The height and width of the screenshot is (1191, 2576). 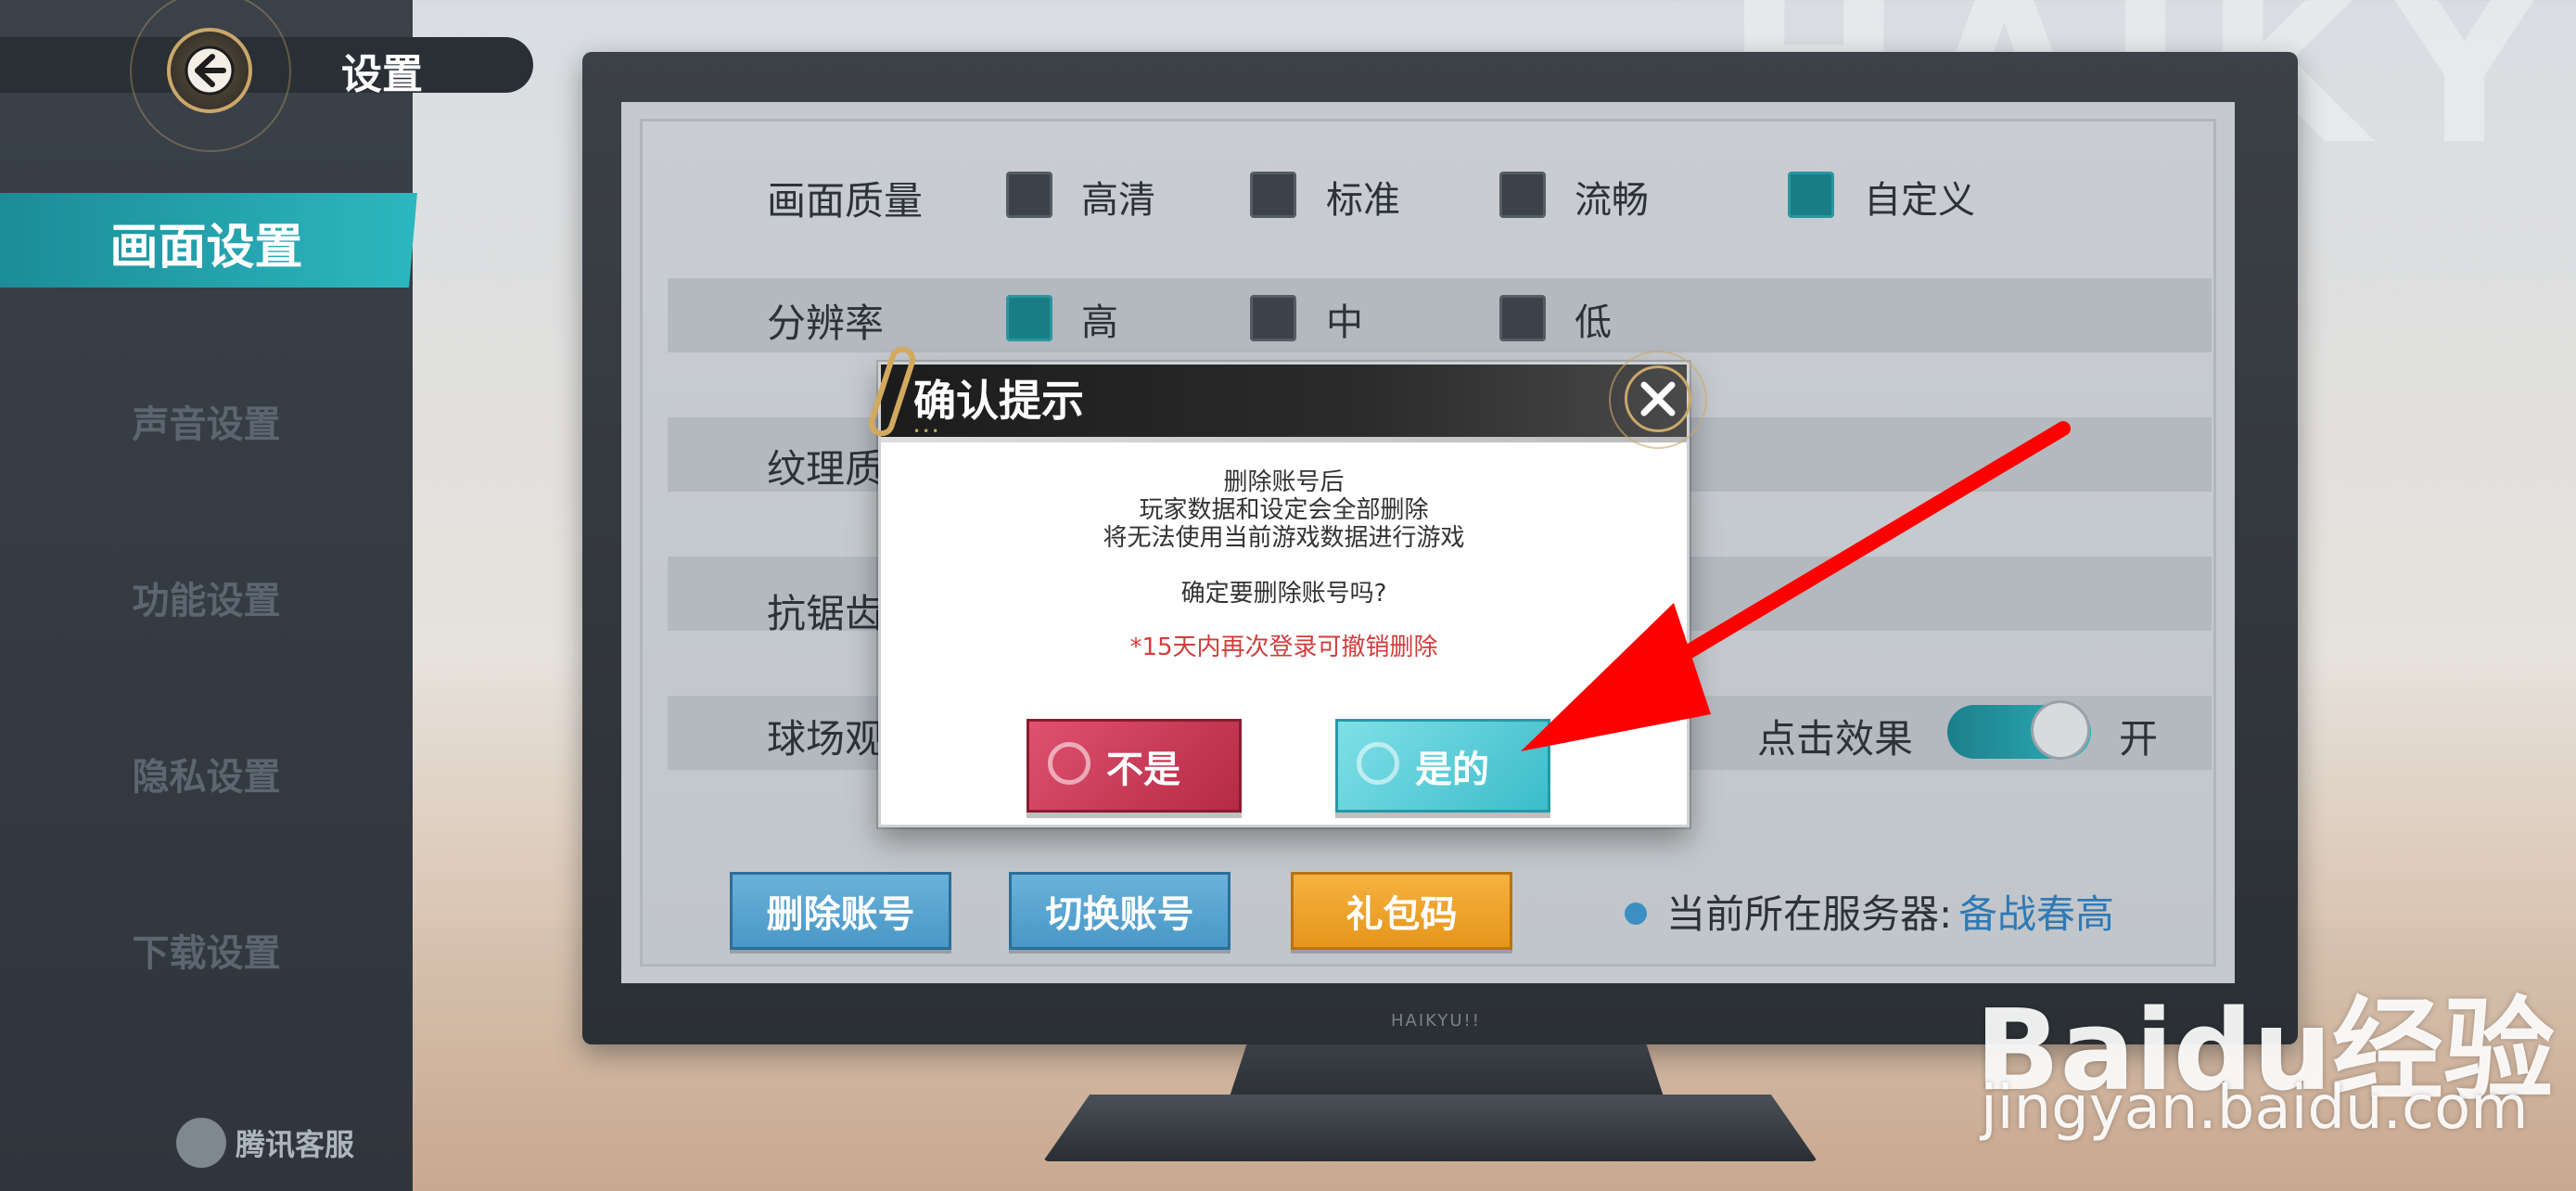 I want to click on click-effect-toggle-knob, so click(x=2060, y=730).